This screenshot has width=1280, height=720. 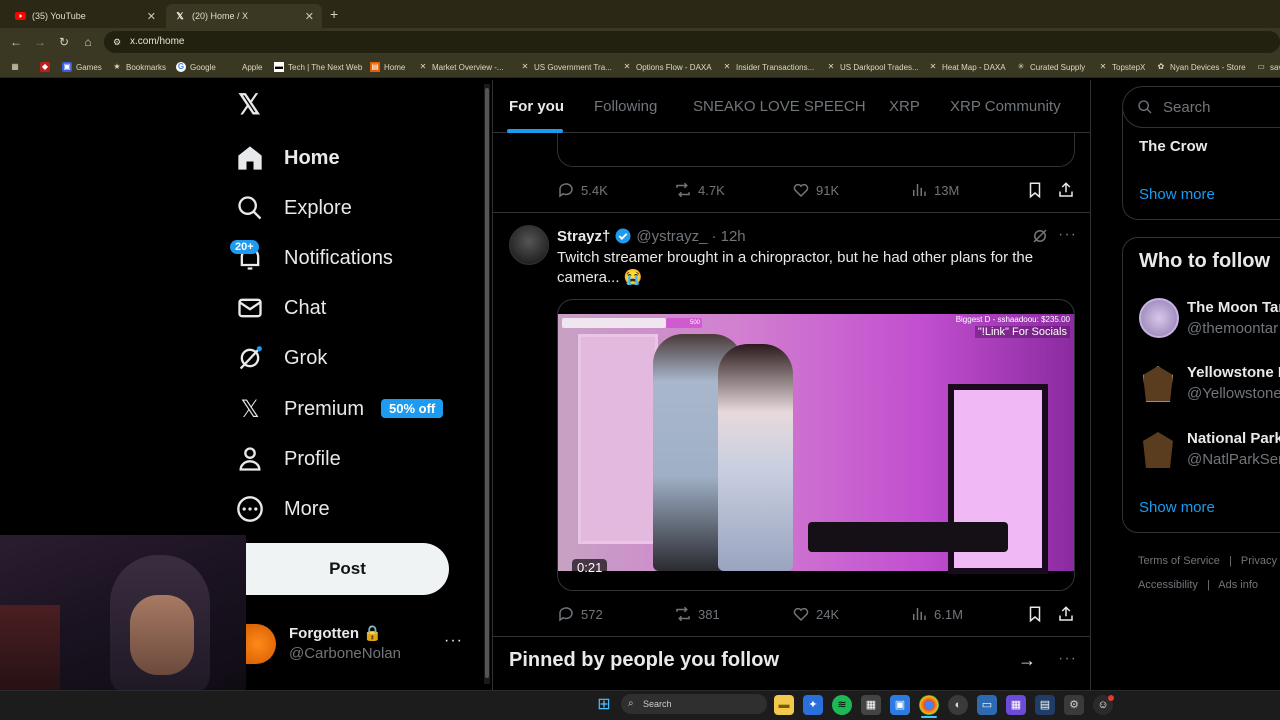 I want to click on bookmark-bookmarks: ★ Bookmarks, so click(x=139, y=67).